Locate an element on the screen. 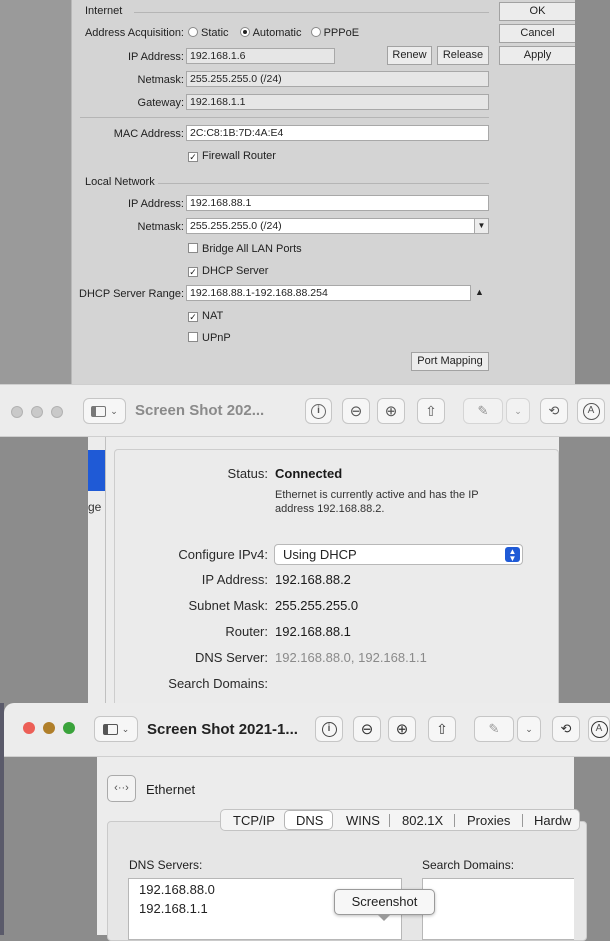 The image size is (610, 941). firewall-router-label: Firewall Router is located at coordinates (239, 156).